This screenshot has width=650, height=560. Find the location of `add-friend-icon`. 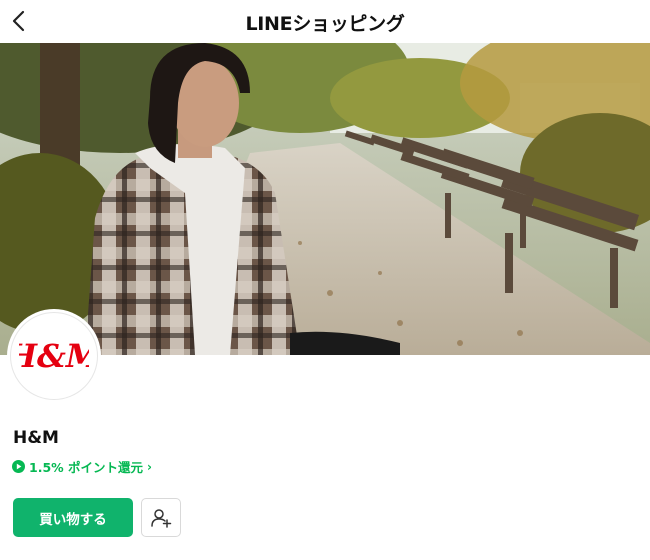

add-friend-icon is located at coordinates (161, 518).